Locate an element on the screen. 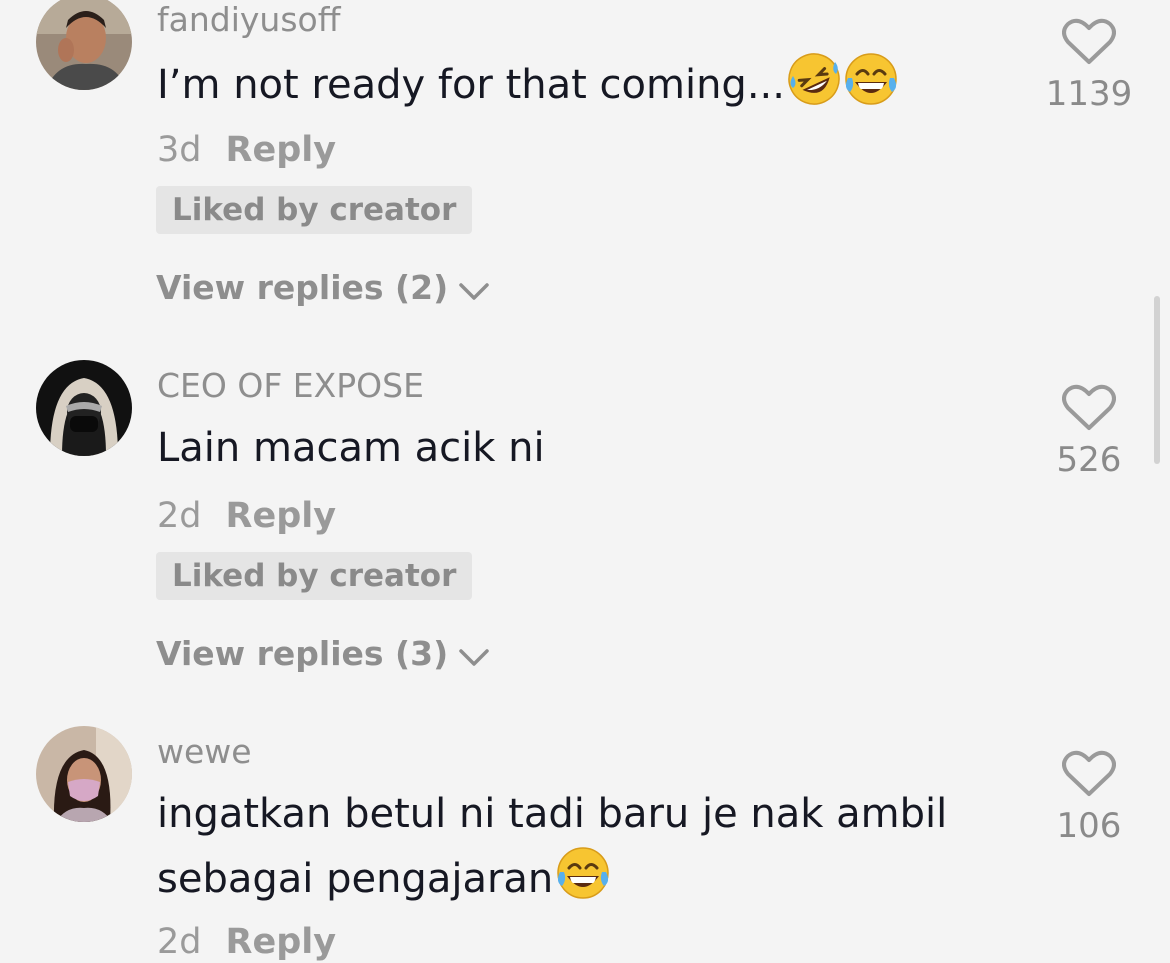 Image resolution: width=1170 pixels, height=963 pixels. like-control: 526 is located at coordinates (1089, 432).